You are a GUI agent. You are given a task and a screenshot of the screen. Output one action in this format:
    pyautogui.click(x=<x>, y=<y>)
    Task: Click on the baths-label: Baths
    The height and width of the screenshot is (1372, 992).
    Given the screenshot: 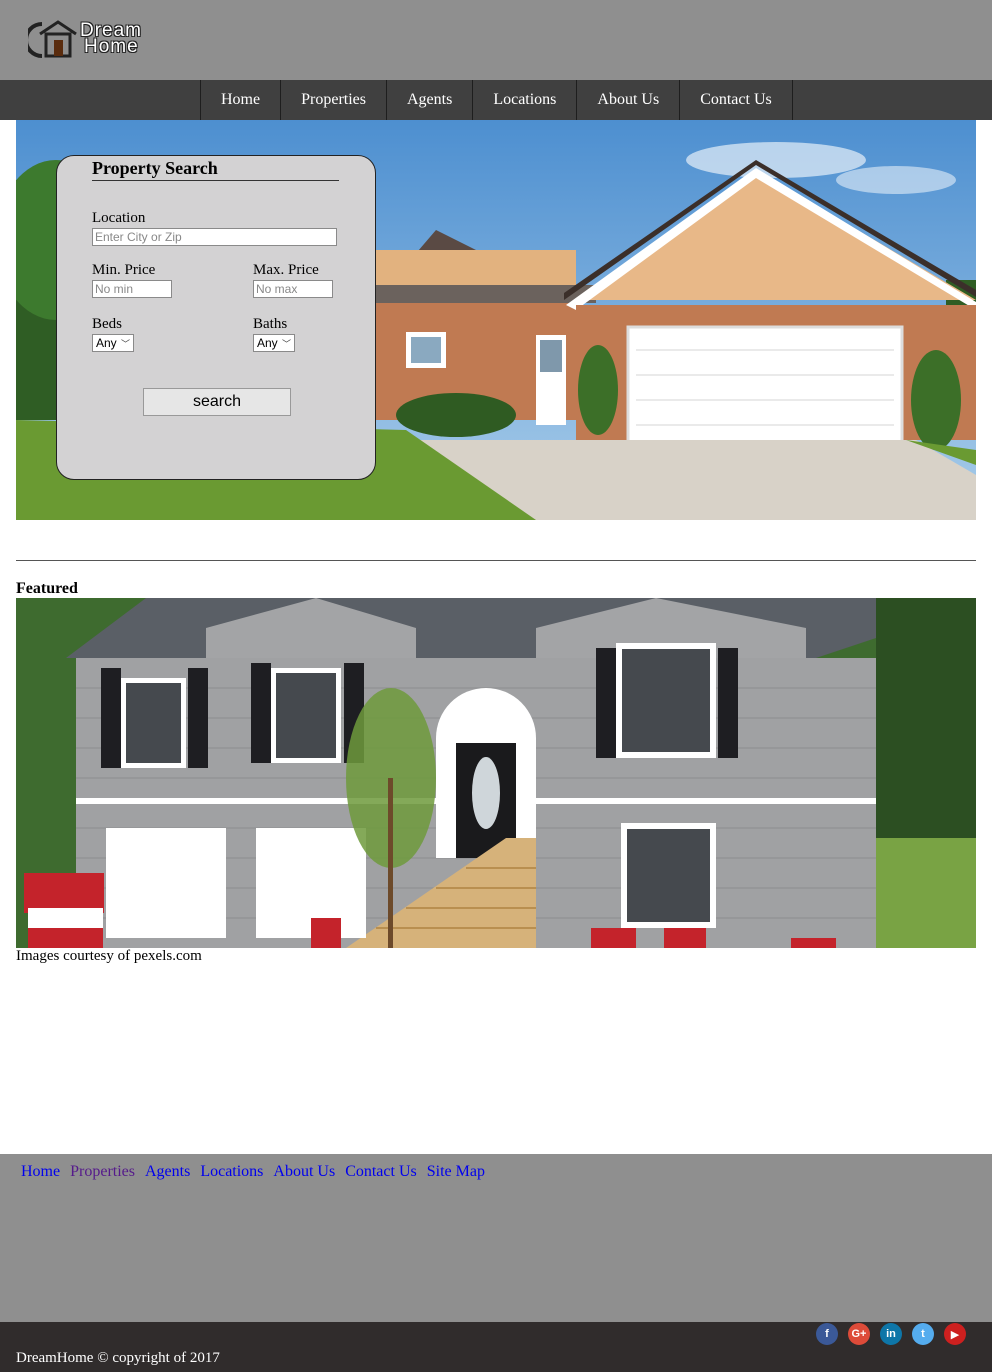 What is the action you would take?
    pyautogui.click(x=270, y=324)
    